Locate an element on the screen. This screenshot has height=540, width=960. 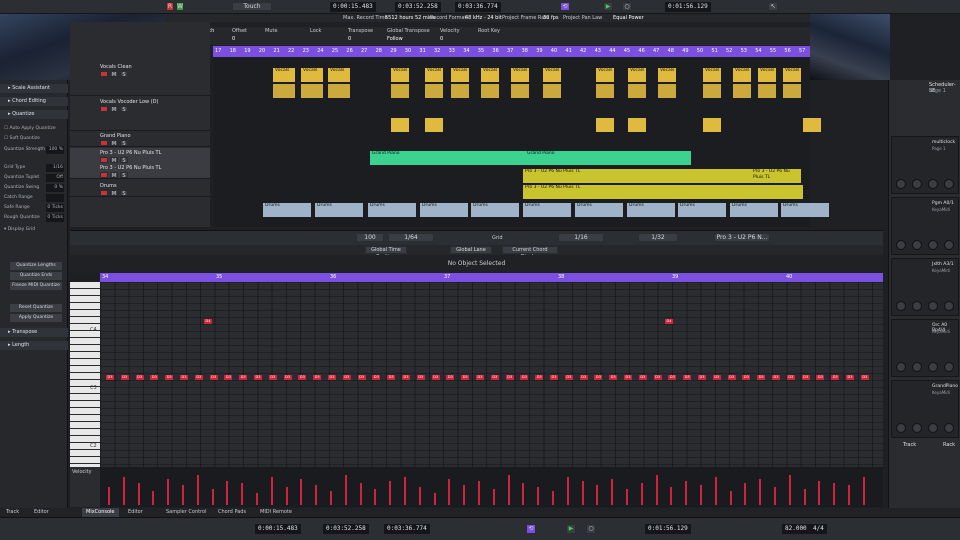
cycle-button: ⟲ is located at coordinates (565, 6).